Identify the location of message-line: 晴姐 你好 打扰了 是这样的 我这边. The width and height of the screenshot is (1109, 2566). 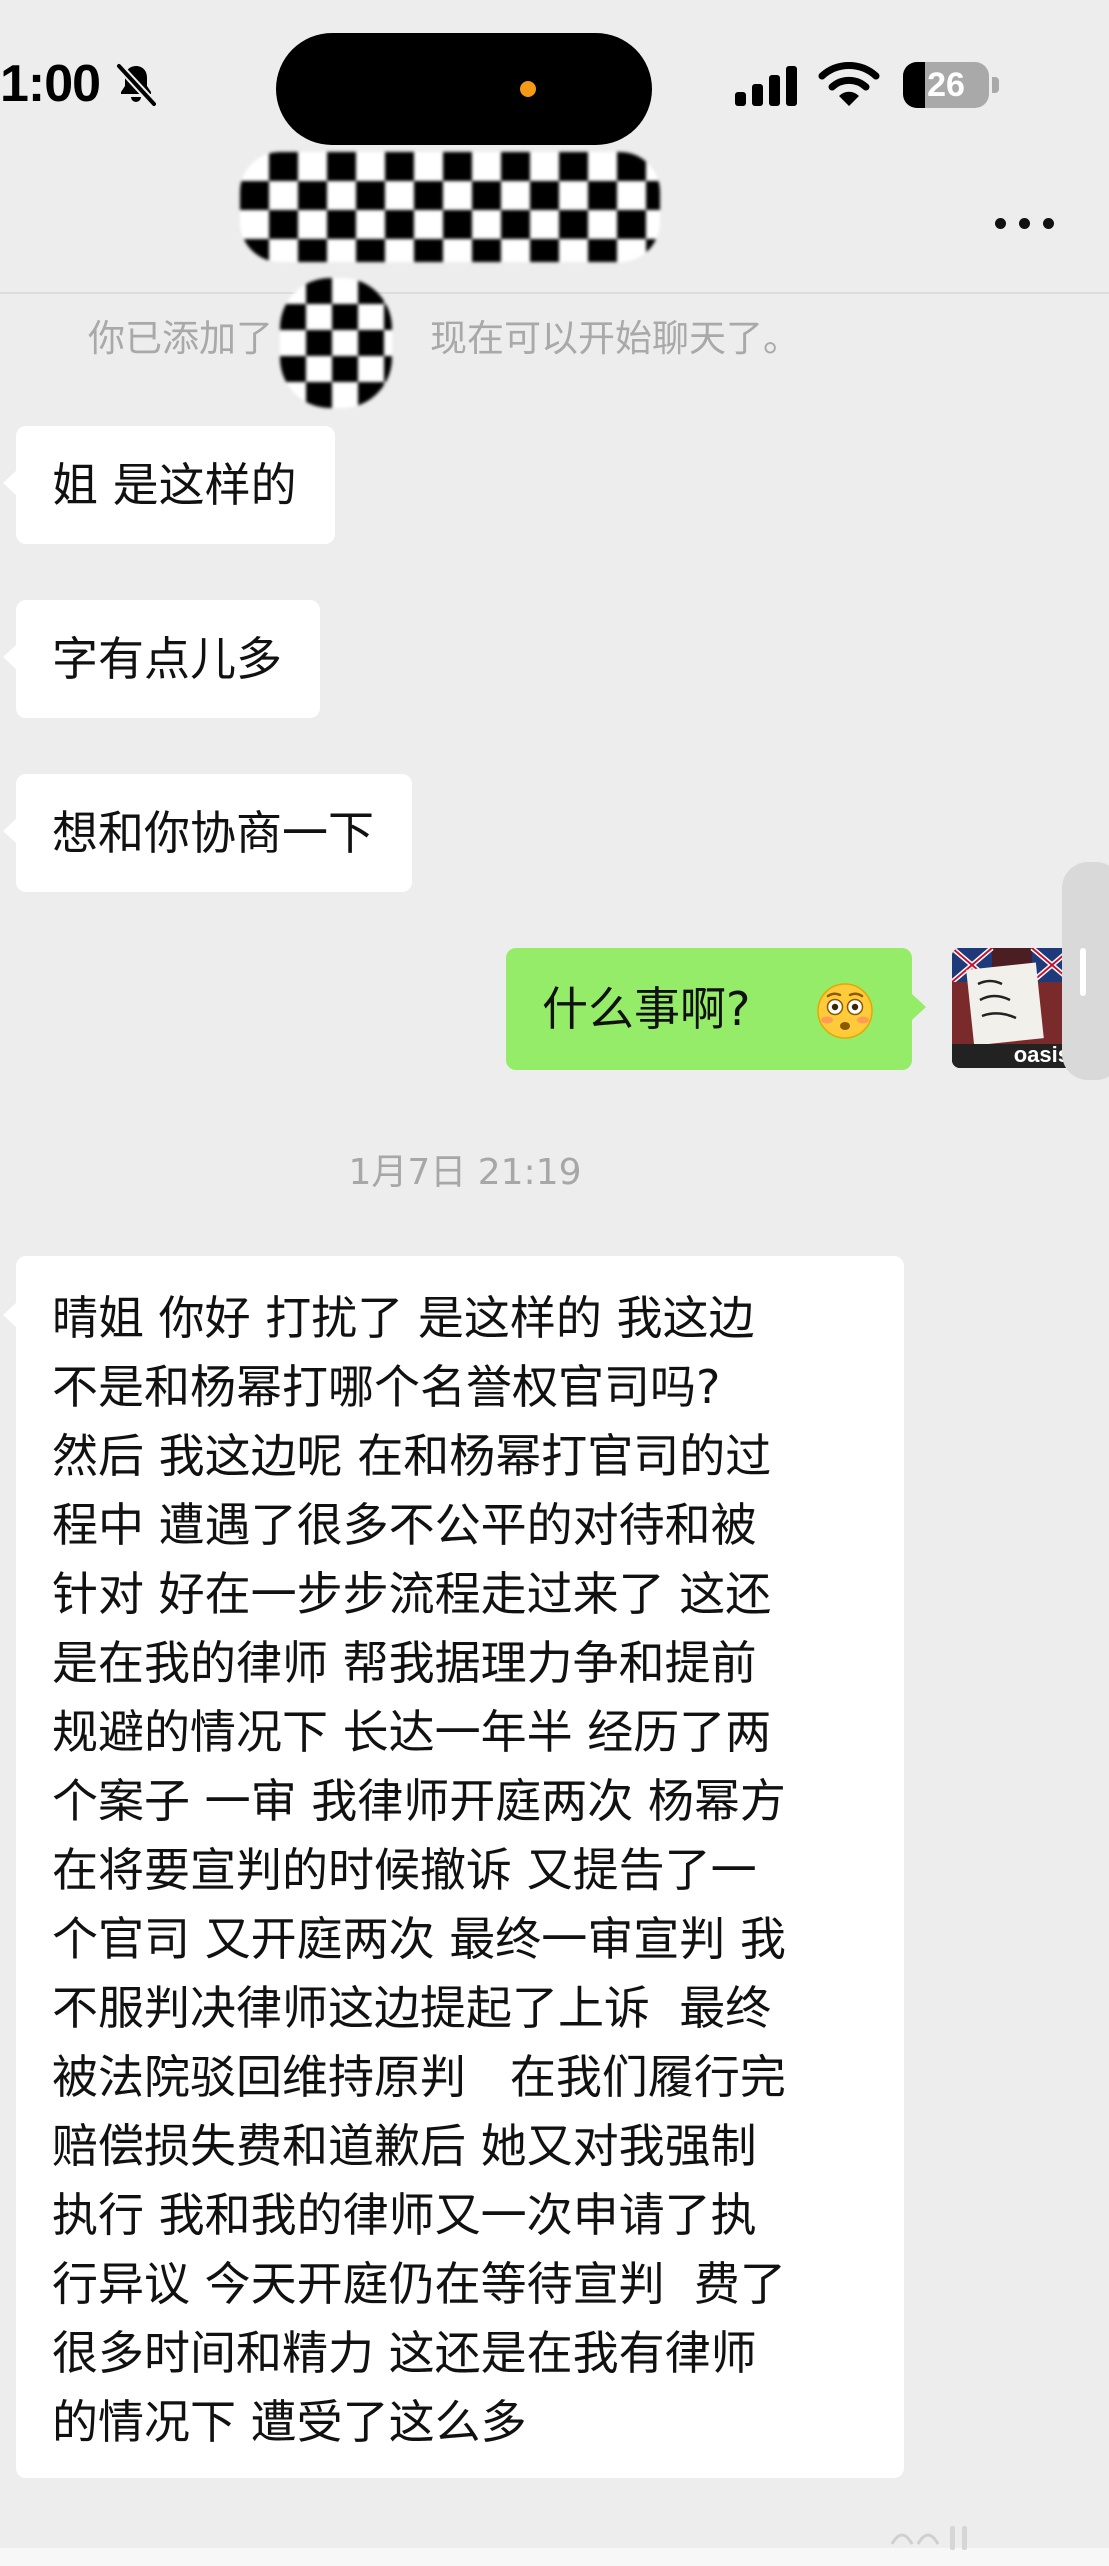
(403, 1318).